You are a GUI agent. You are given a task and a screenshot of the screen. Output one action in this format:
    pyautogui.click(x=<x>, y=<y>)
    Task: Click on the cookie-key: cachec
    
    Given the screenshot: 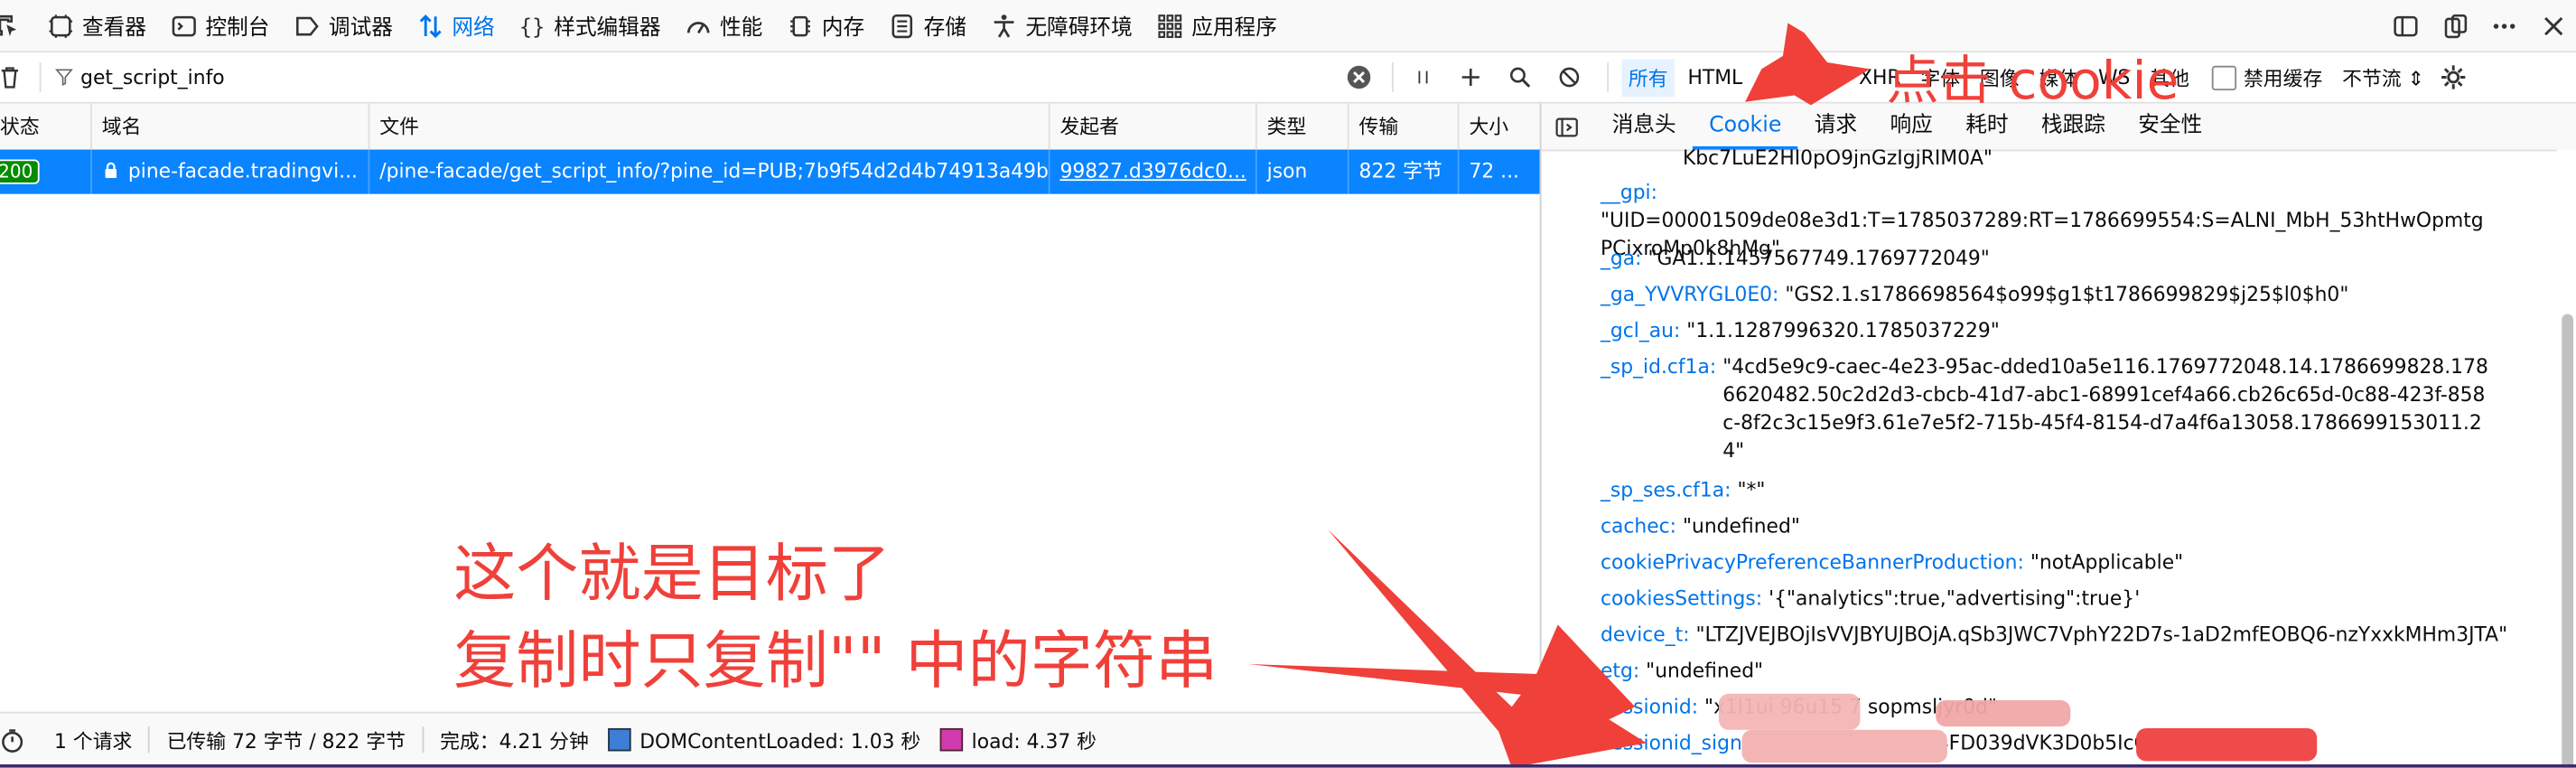 What is the action you would take?
    pyautogui.click(x=1635, y=526)
    